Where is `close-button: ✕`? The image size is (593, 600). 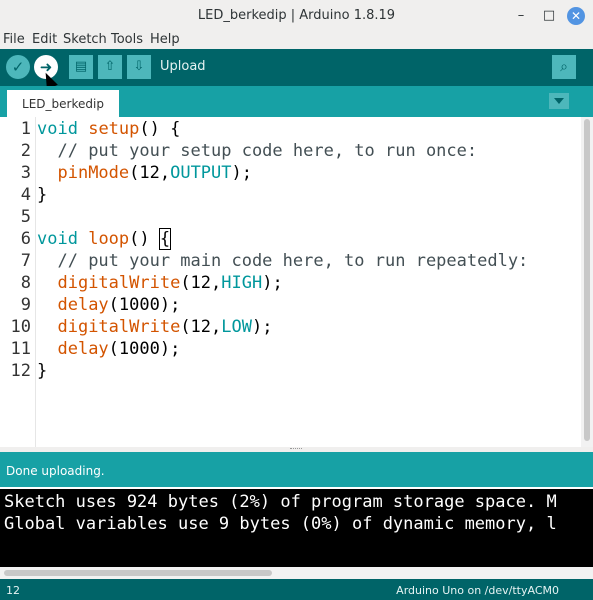
close-button: ✕ is located at coordinates (576, 16).